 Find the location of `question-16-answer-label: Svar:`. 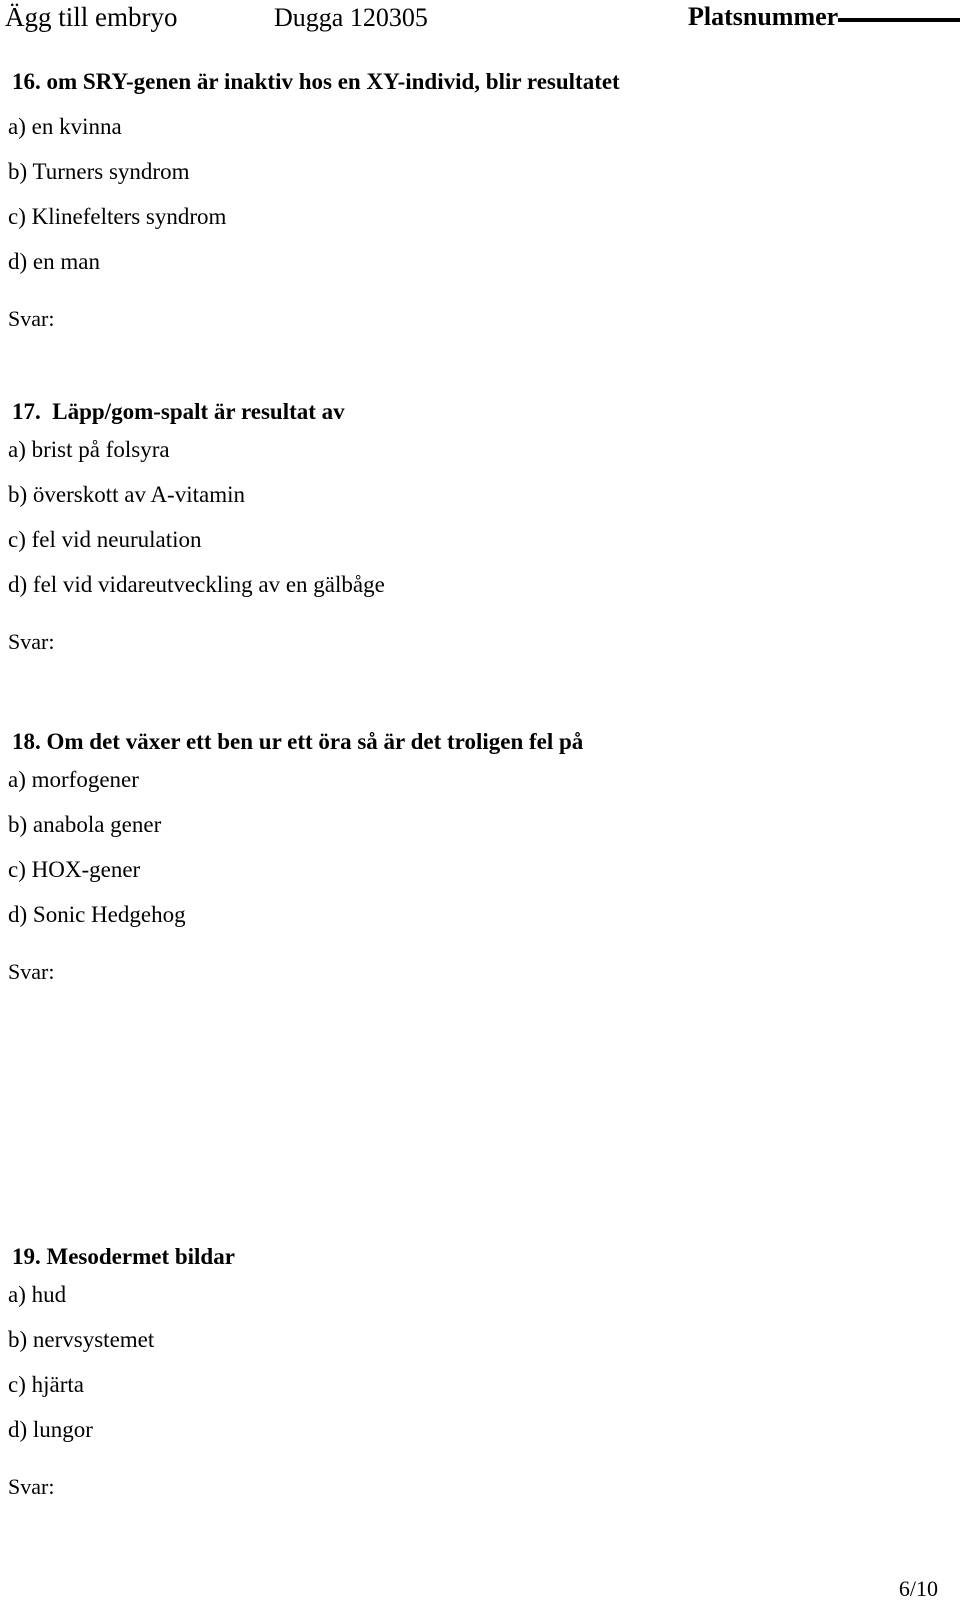

question-16-answer-label: Svar: is located at coordinates (31, 318).